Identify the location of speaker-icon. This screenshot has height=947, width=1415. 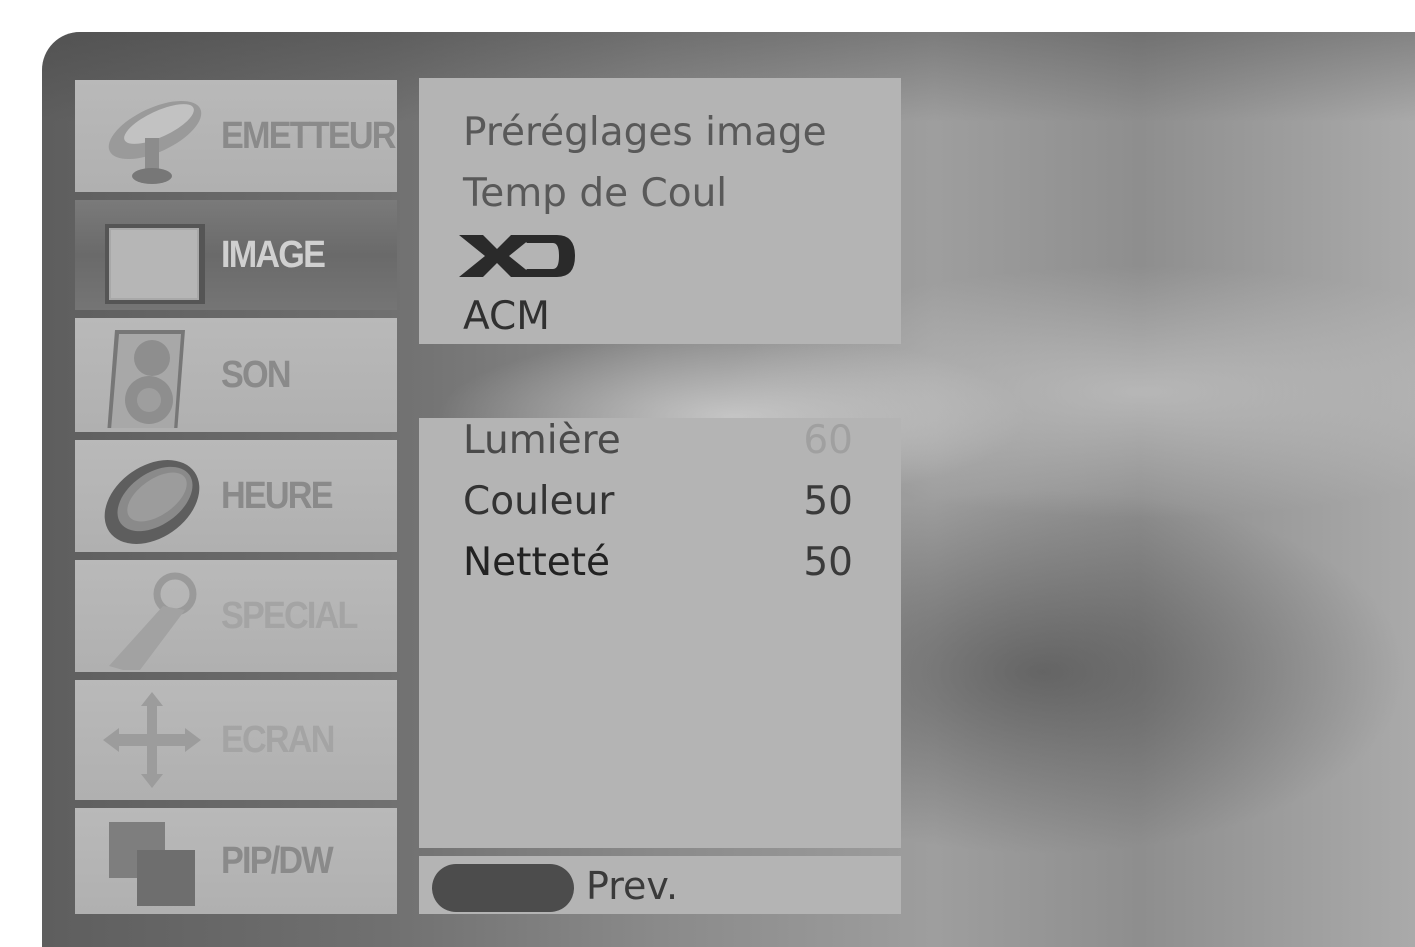
(146, 379).